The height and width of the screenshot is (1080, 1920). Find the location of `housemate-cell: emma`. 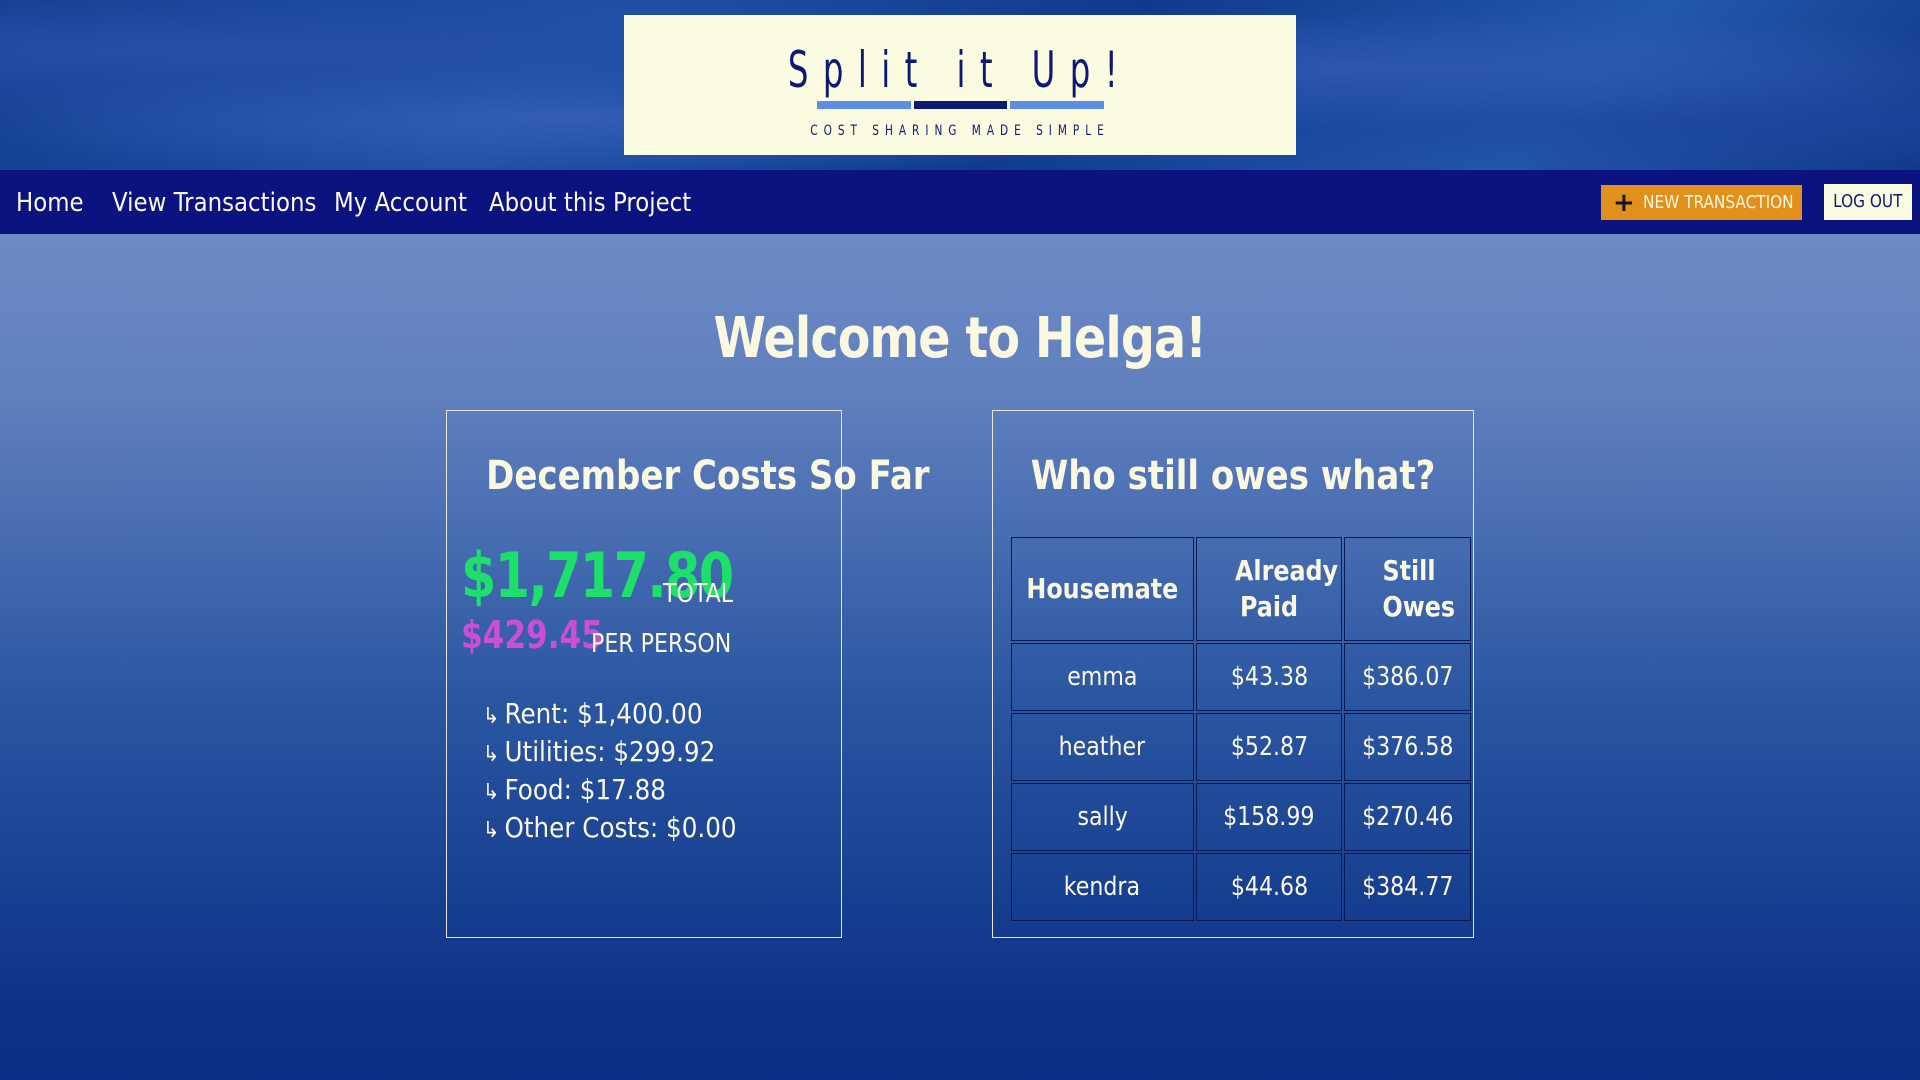

housemate-cell: emma is located at coordinates (1102, 677).